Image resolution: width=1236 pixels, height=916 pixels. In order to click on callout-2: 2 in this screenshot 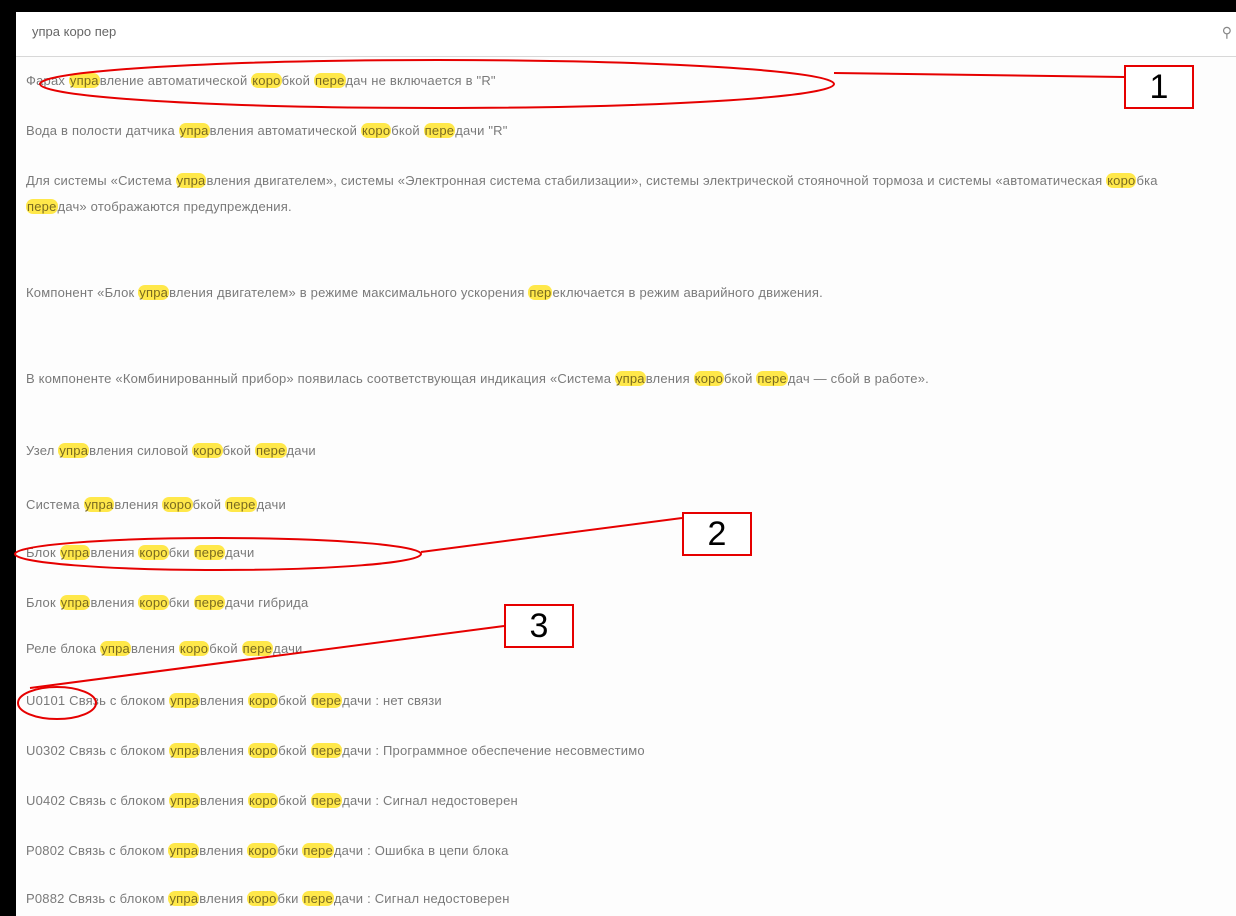, I will do `click(717, 534)`.